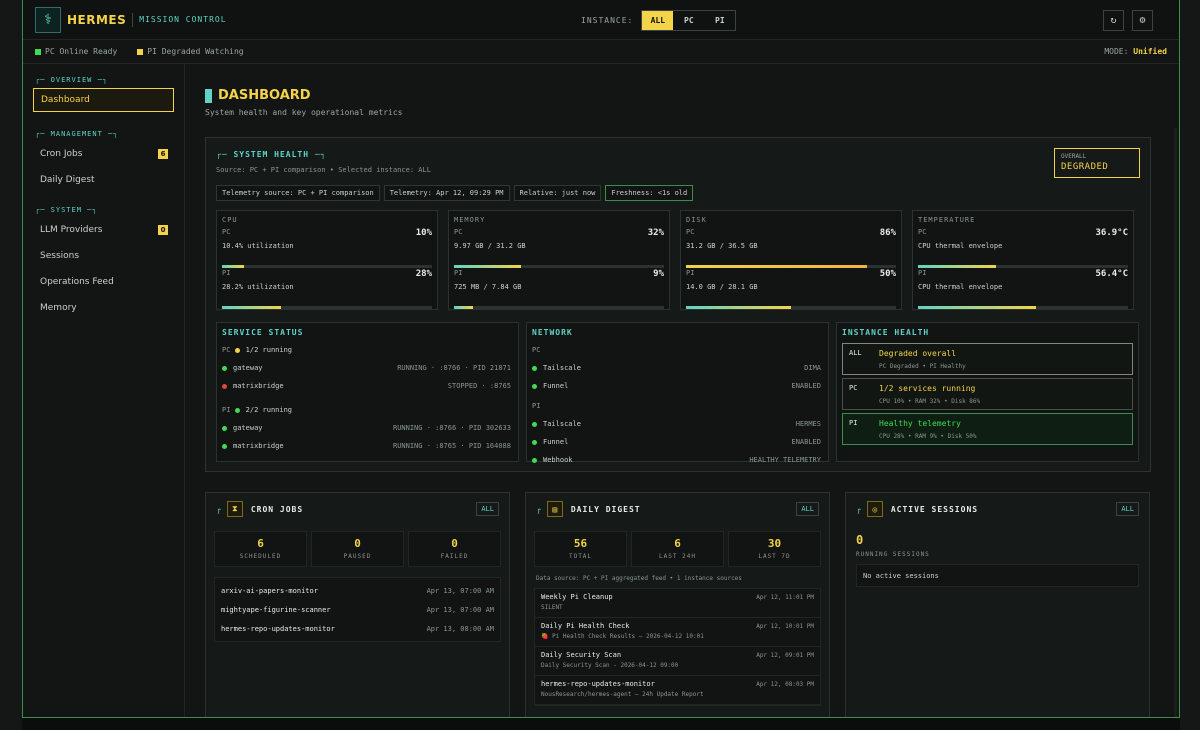 Image resolution: width=1200 pixels, height=730 pixels. Describe the element at coordinates (276, 609) in the screenshot. I see `cron-job-name: mightyape-figurine-scanner` at that location.